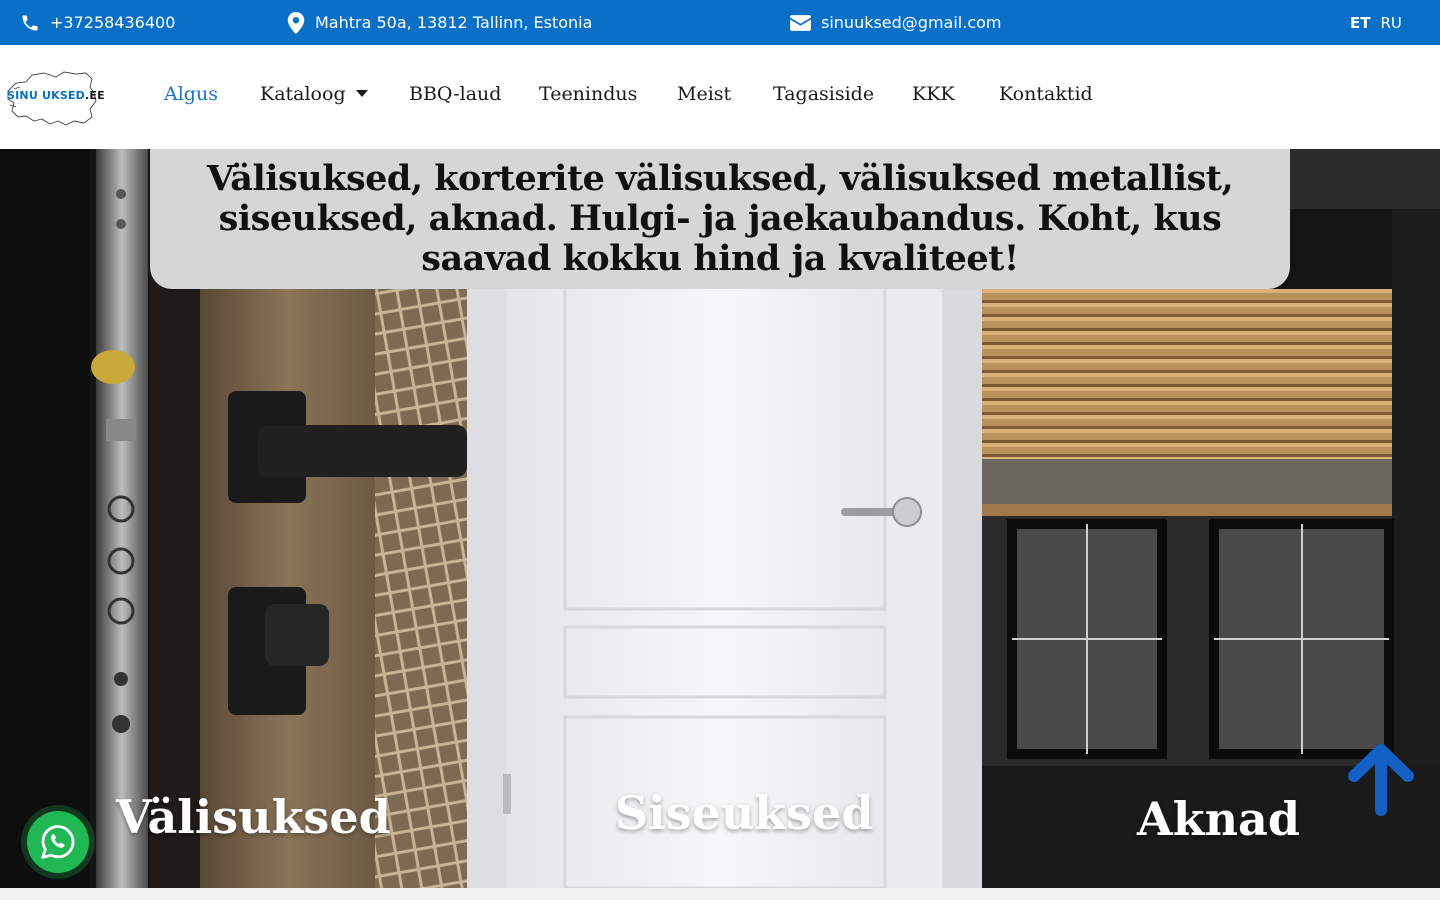 This screenshot has height=900, width=1440. What do you see at coordinates (744, 813) in the screenshot?
I see `category-label-siseuksed: Siseuksed` at bounding box center [744, 813].